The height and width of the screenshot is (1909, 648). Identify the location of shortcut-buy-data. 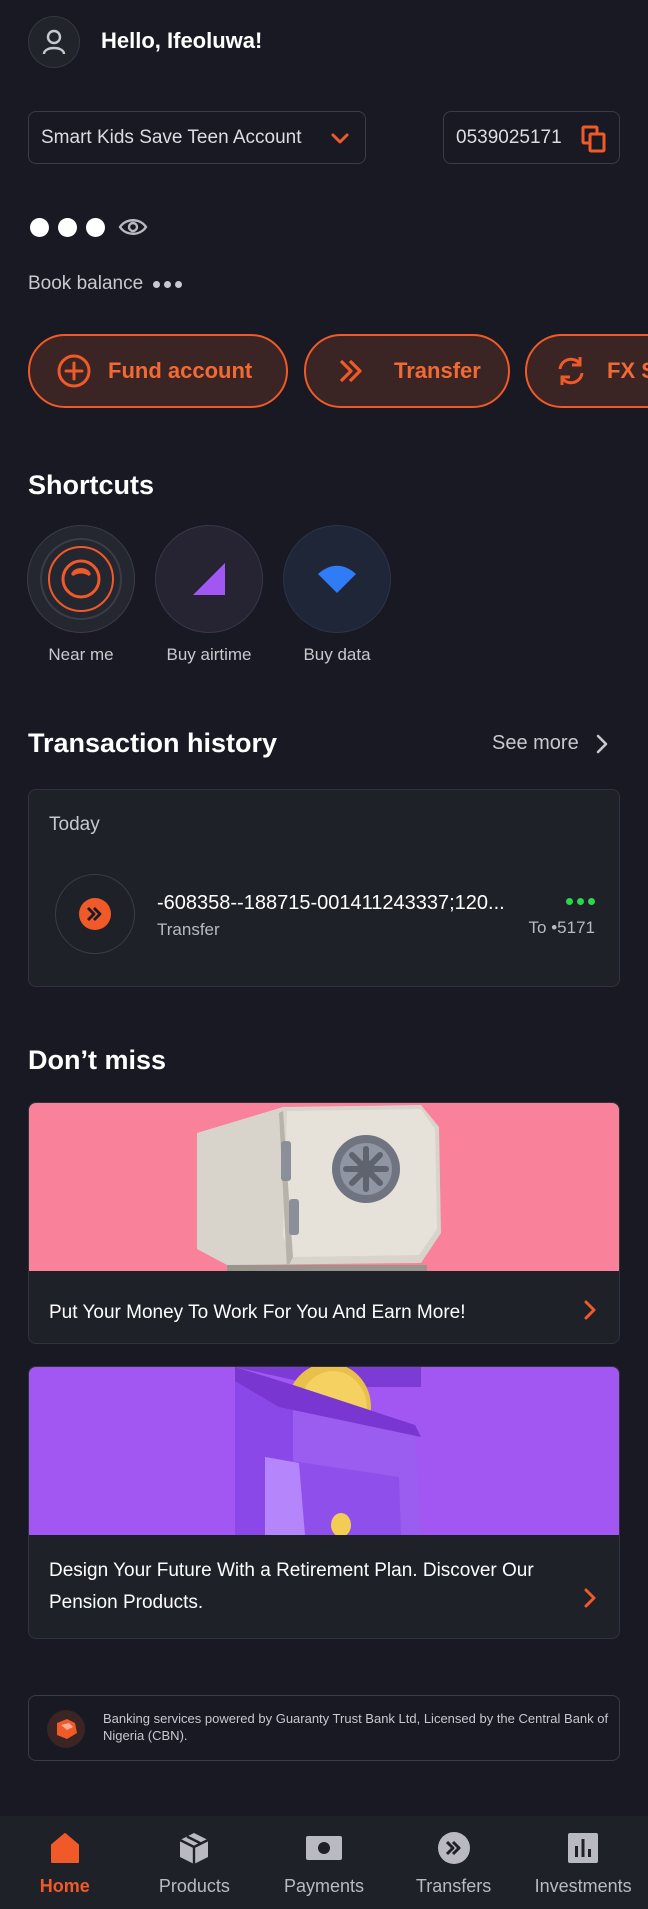
(337, 579).